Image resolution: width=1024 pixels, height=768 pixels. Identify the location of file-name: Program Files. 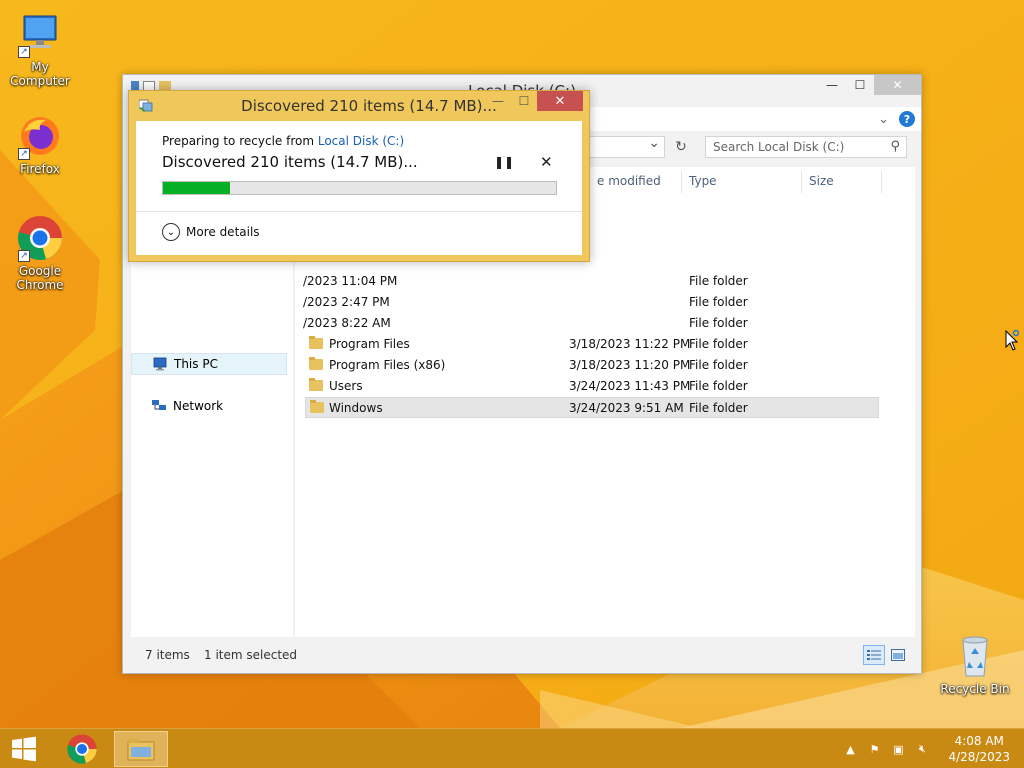
(369, 344).